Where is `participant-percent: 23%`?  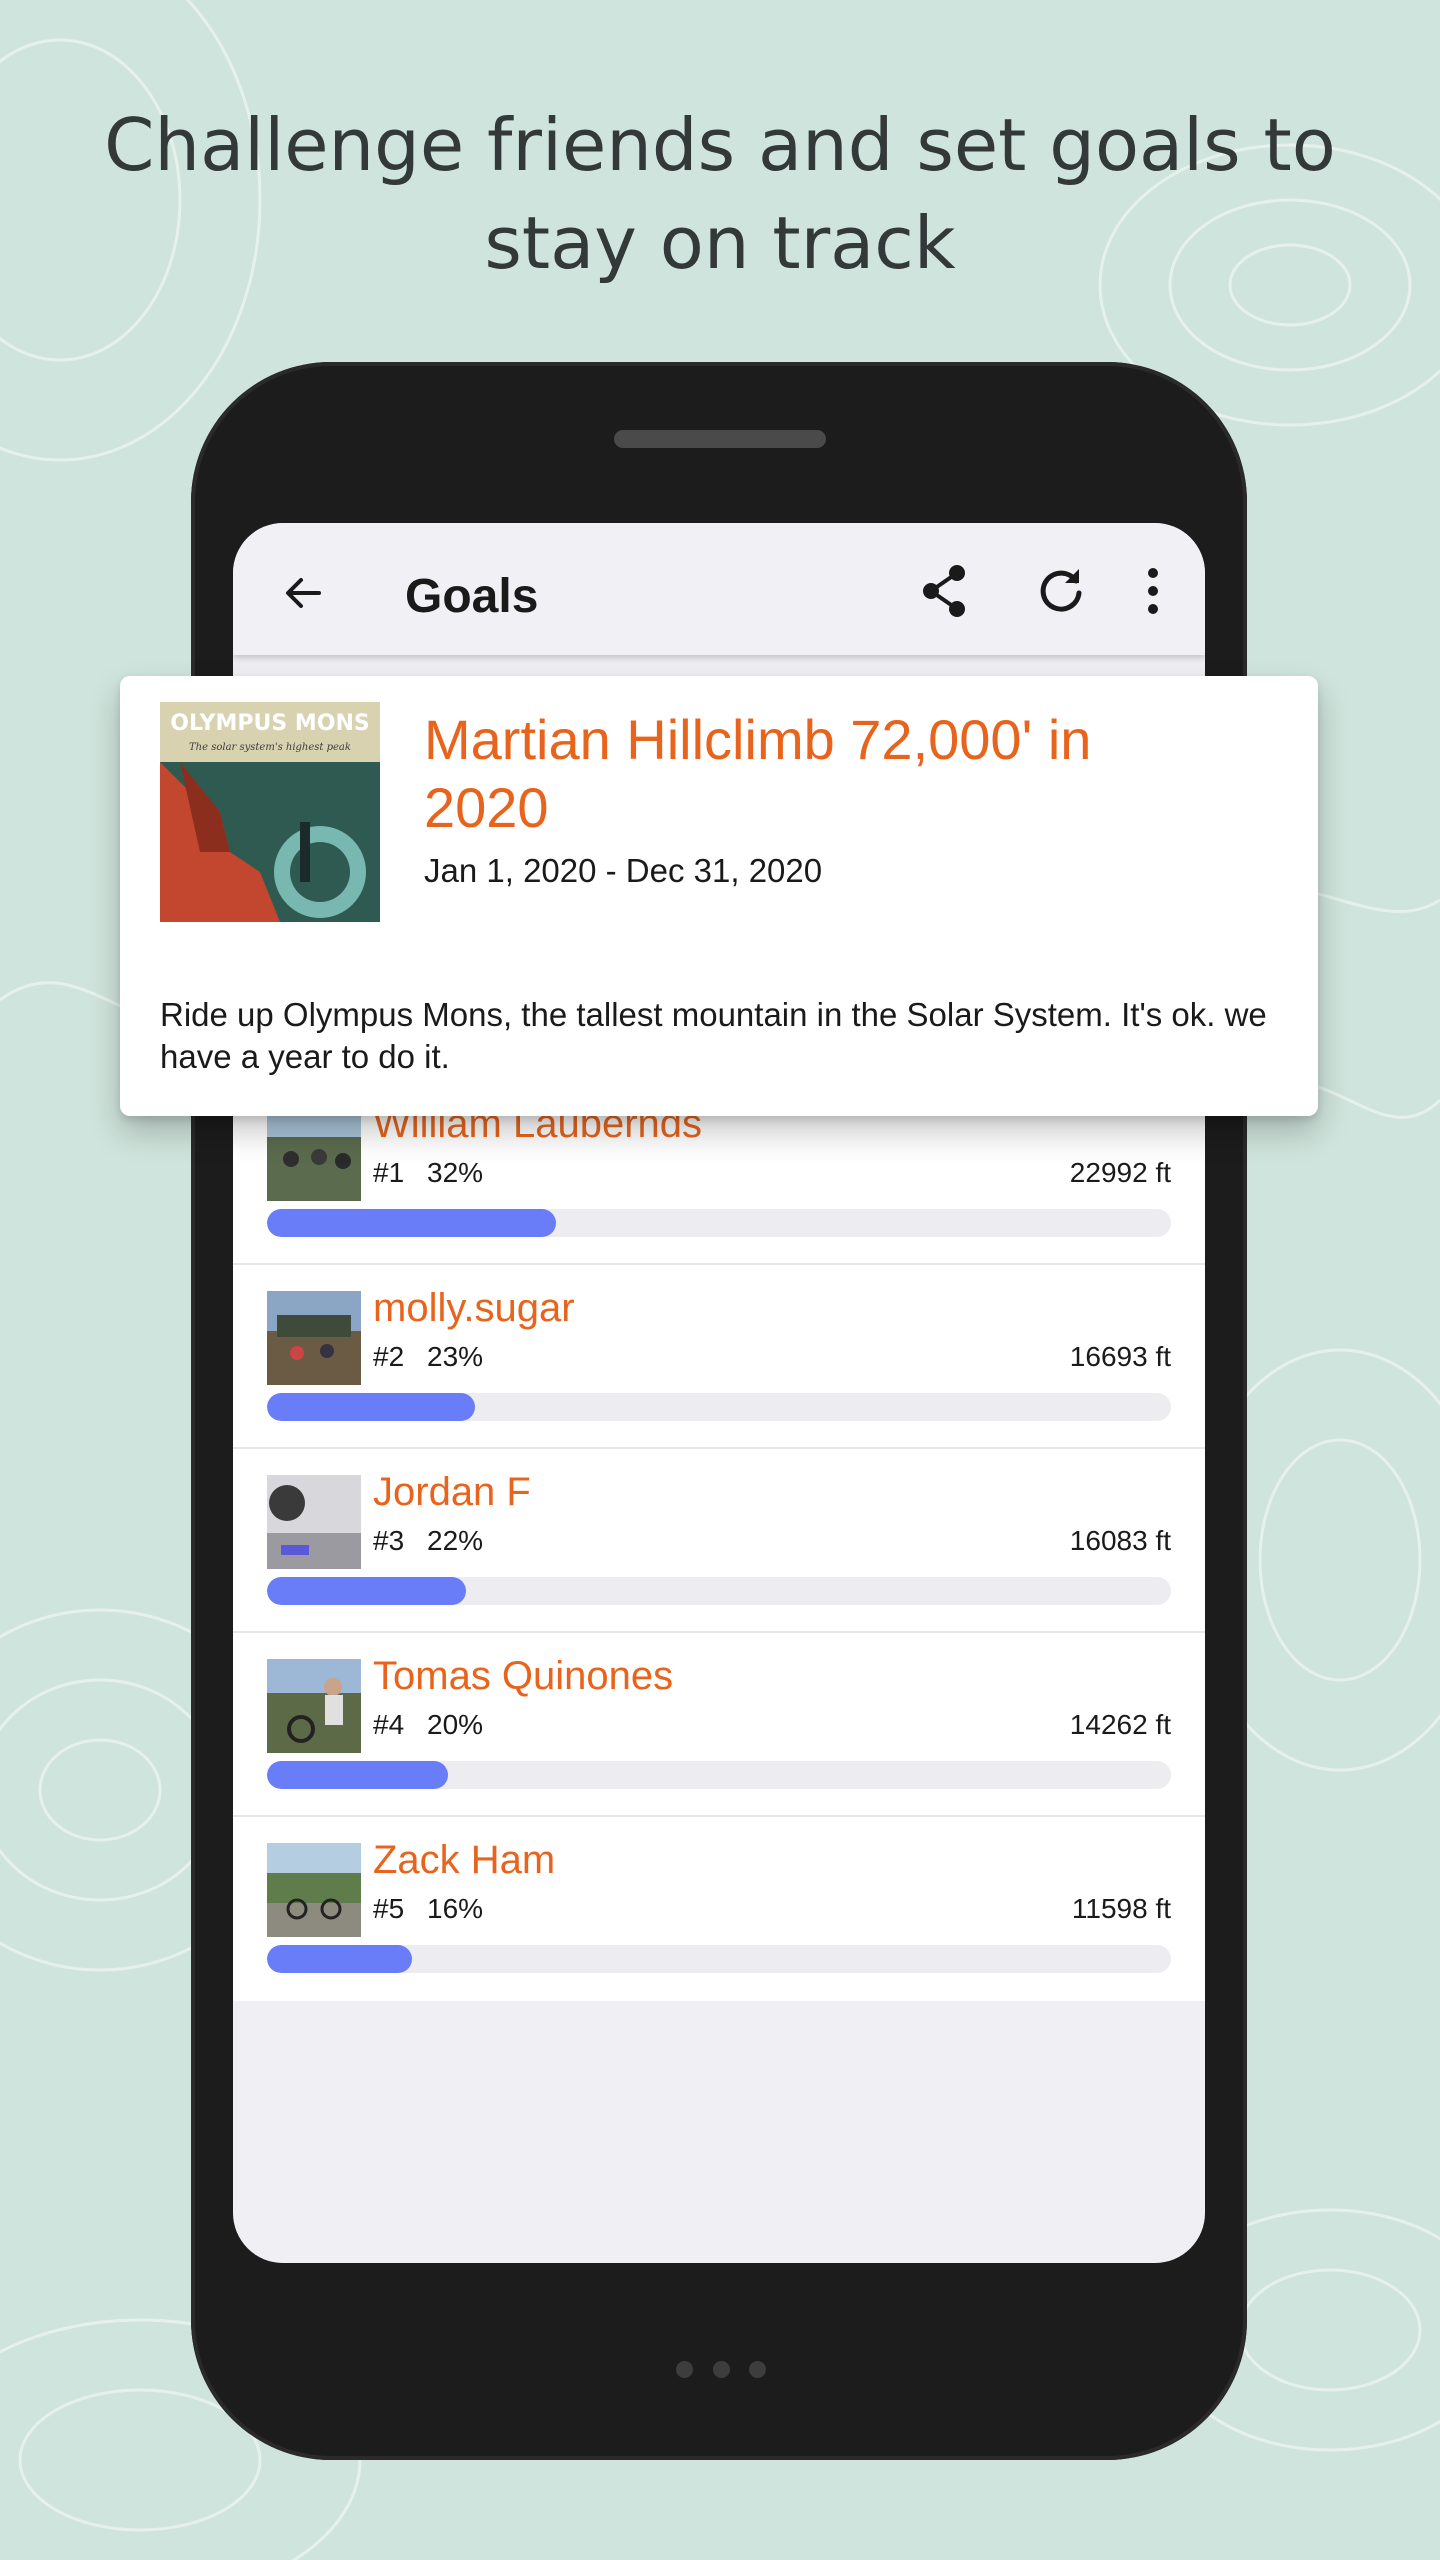
participant-percent: 23% is located at coordinates (455, 1356).